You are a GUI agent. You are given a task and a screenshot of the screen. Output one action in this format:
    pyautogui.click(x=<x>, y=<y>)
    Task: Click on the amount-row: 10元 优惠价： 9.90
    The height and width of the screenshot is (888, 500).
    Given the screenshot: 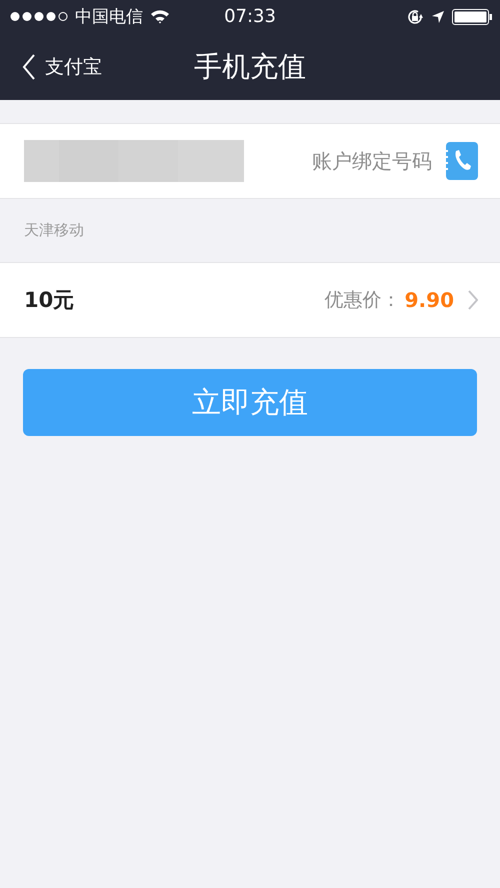 What is the action you would take?
    pyautogui.click(x=250, y=300)
    